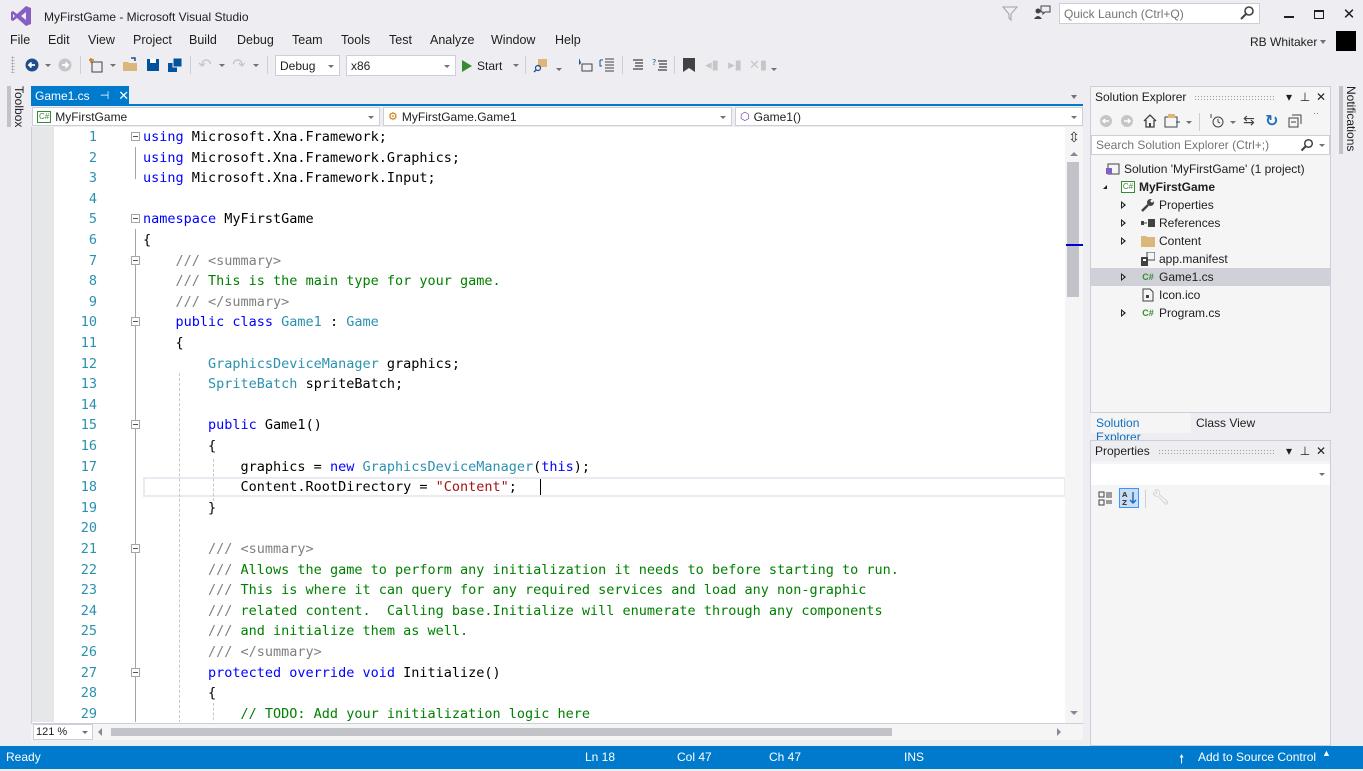 This screenshot has width=1363, height=771. What do you see at coordinates (113, 65) in the screenshot?
I see `new-project-dropdown-icon` at bounding box center [113, 65].